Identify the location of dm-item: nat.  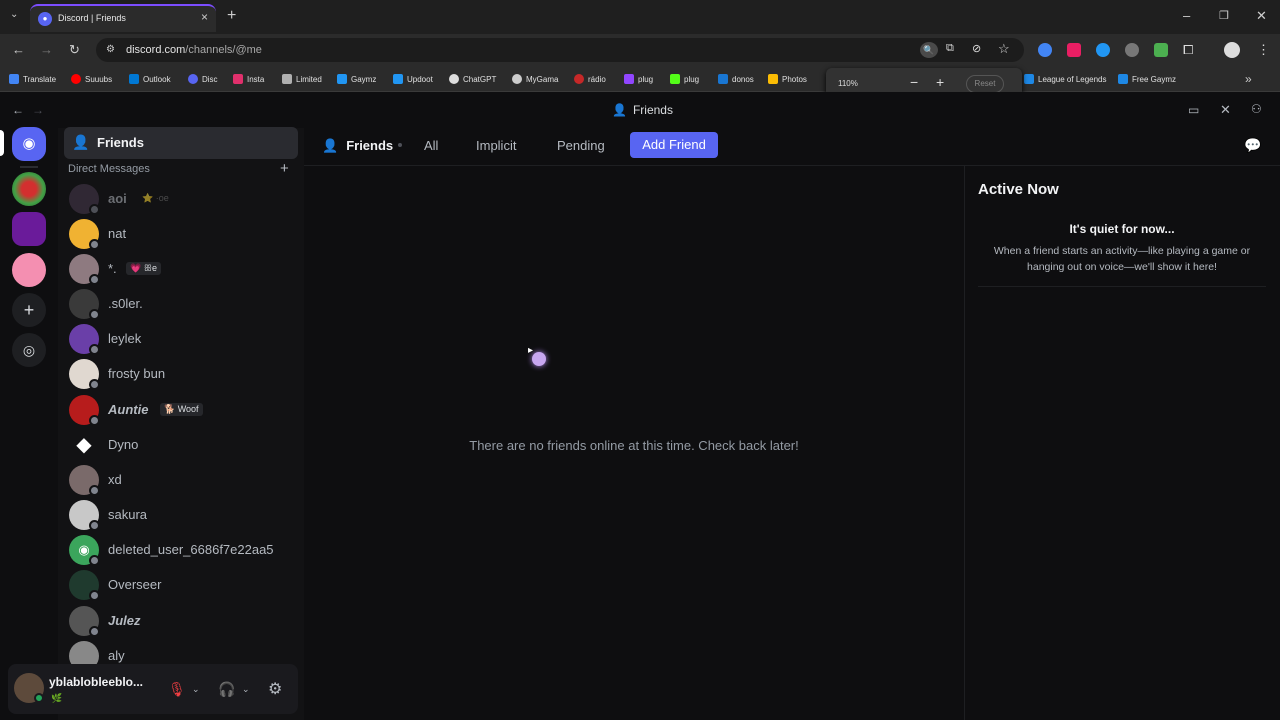
(182, 235).